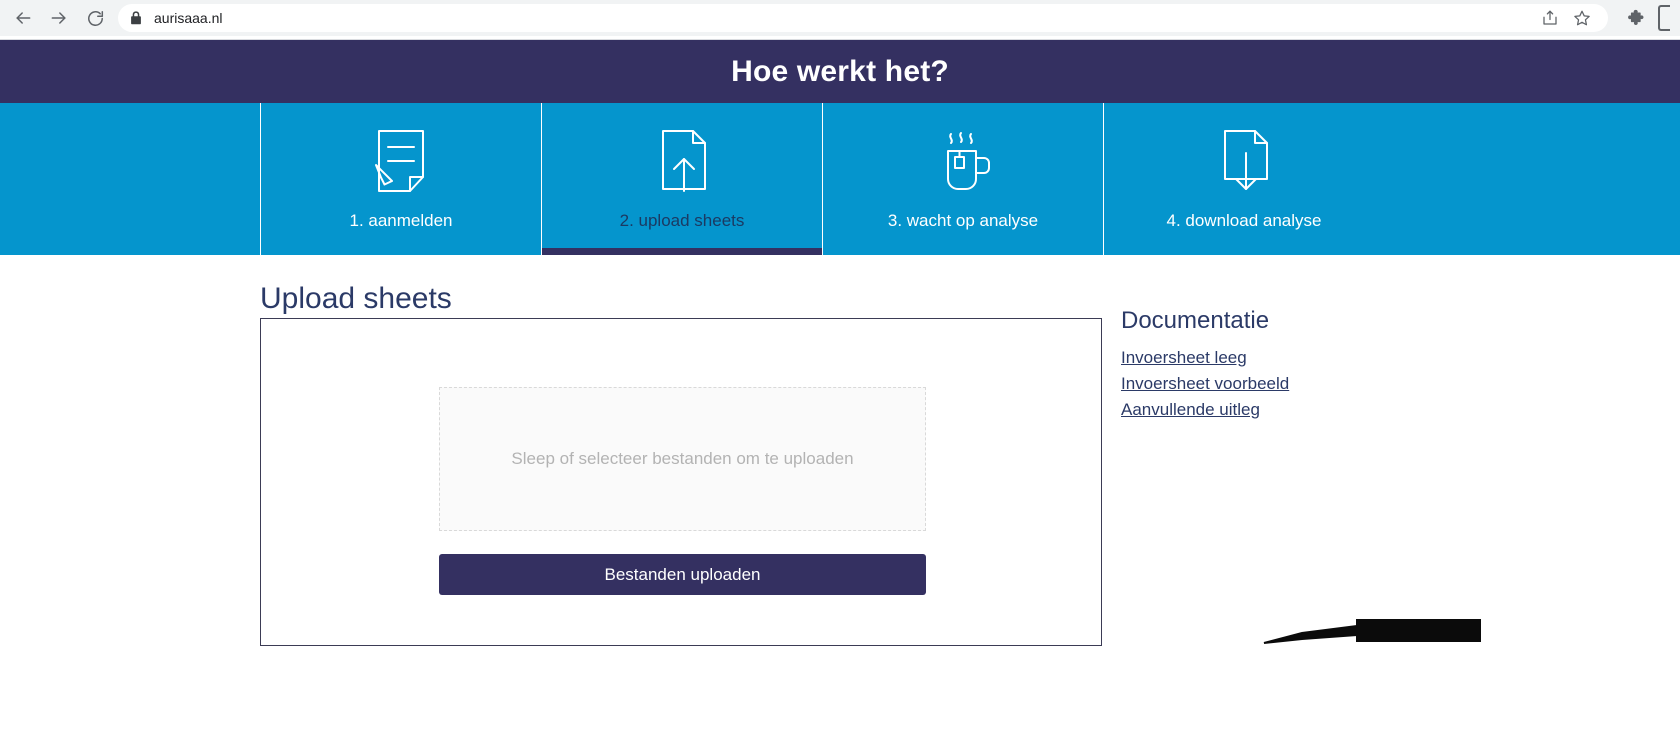 This screenshot has width=1680, height=752. What do you see at coordinates (1311, 410) in the screenshot?
I see `list-item: Aanvullende uitleg` at bounding box center [1311, 410].